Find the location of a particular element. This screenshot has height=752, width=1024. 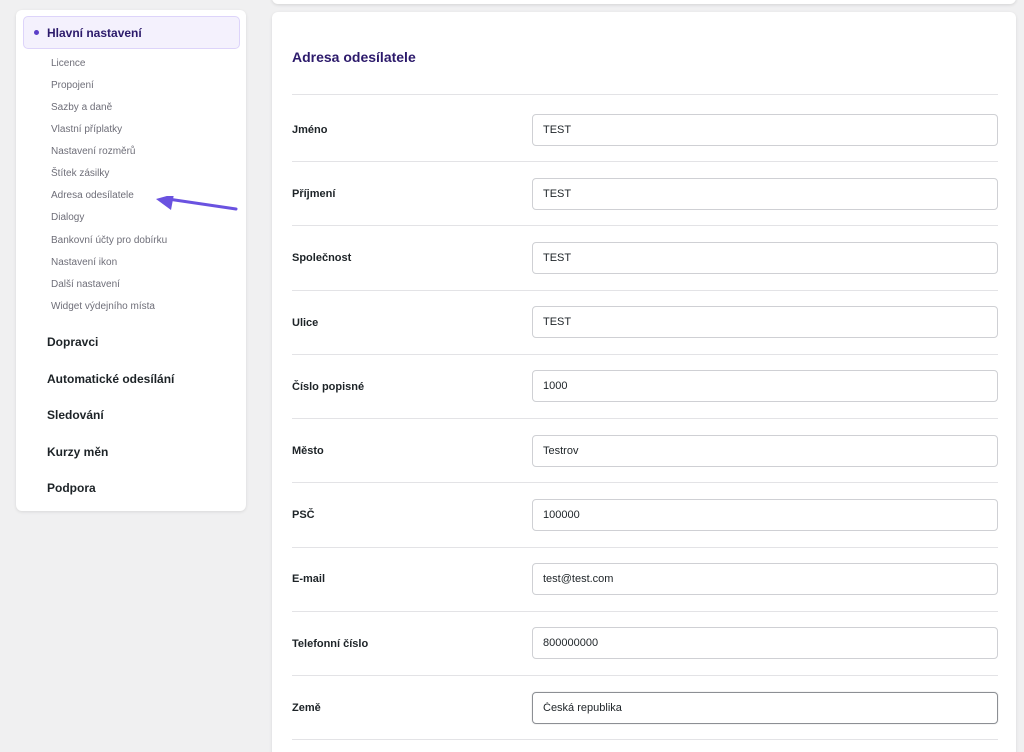

street-field is located at coordinates (765, 322).